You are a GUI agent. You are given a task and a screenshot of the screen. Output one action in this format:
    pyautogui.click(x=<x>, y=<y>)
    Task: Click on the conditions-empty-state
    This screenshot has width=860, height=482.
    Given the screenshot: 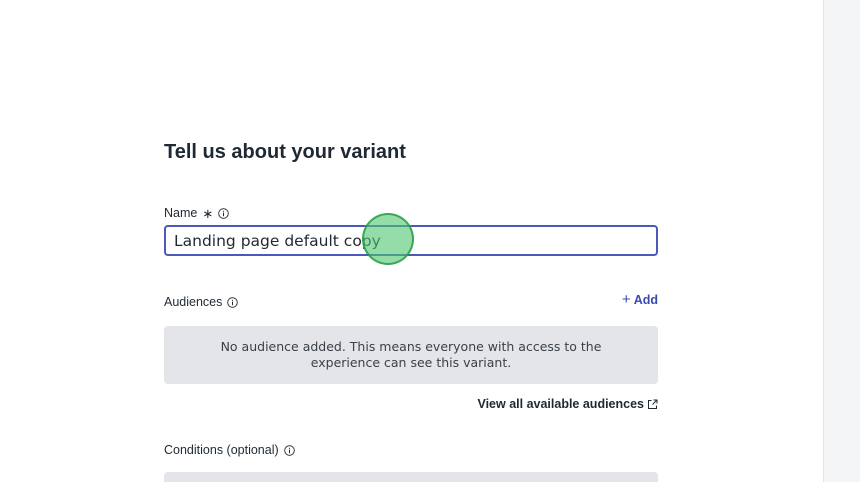 What is the action you would take?
    pyautogui.click(x=411, y=477)
    